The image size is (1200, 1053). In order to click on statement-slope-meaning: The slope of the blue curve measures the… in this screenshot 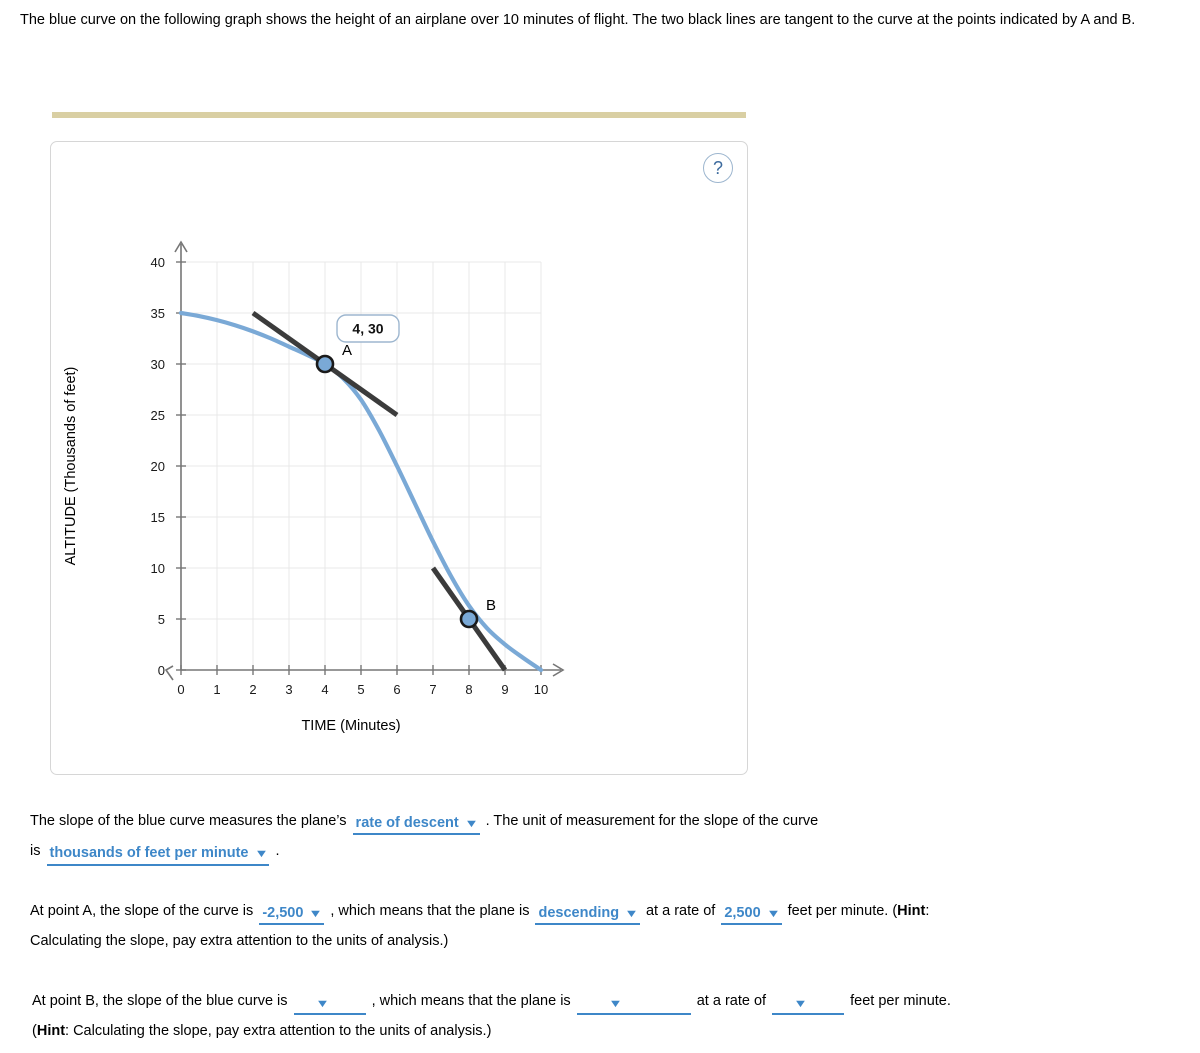, I will do `click(530, 836)`.